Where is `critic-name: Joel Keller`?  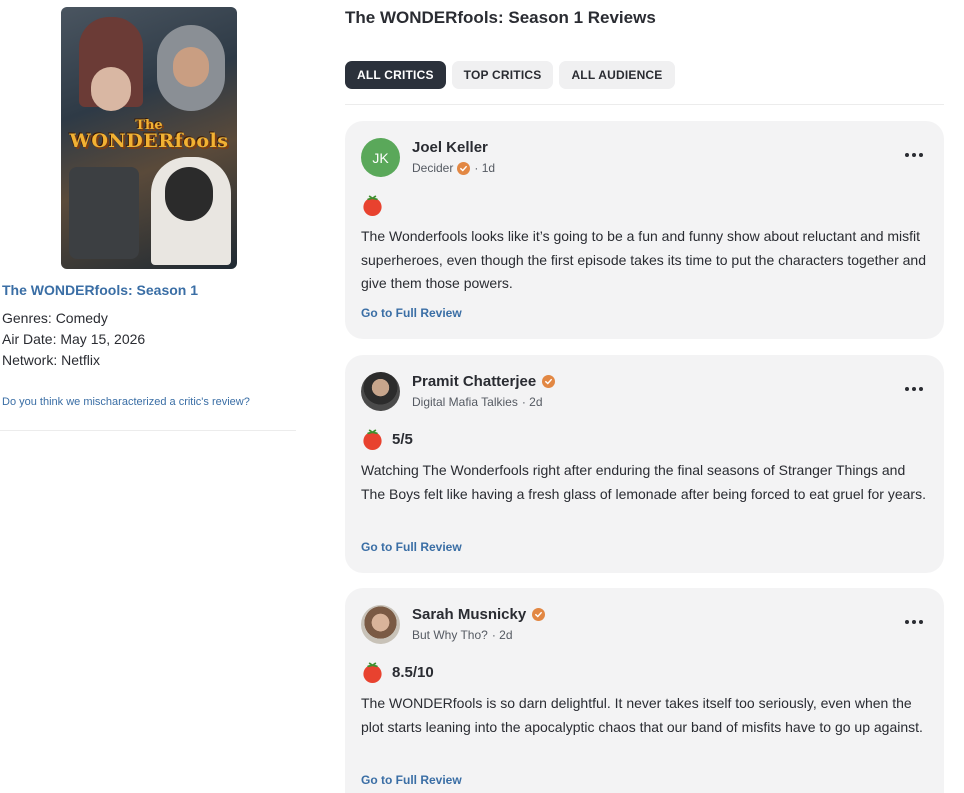 critic-name: Joel Keller is located at coordinates (450, 147).